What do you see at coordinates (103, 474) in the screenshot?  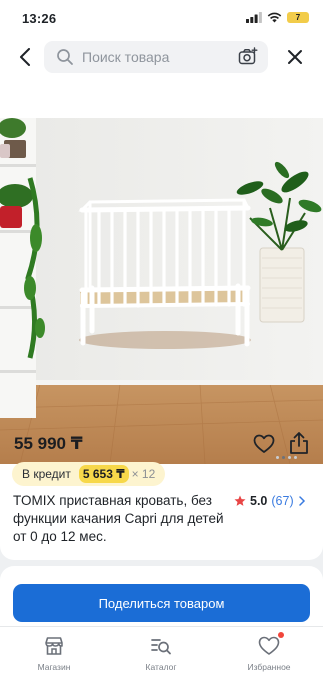 I see `credit-amount: 5 653 ₸` at bounding box center [103, 474].